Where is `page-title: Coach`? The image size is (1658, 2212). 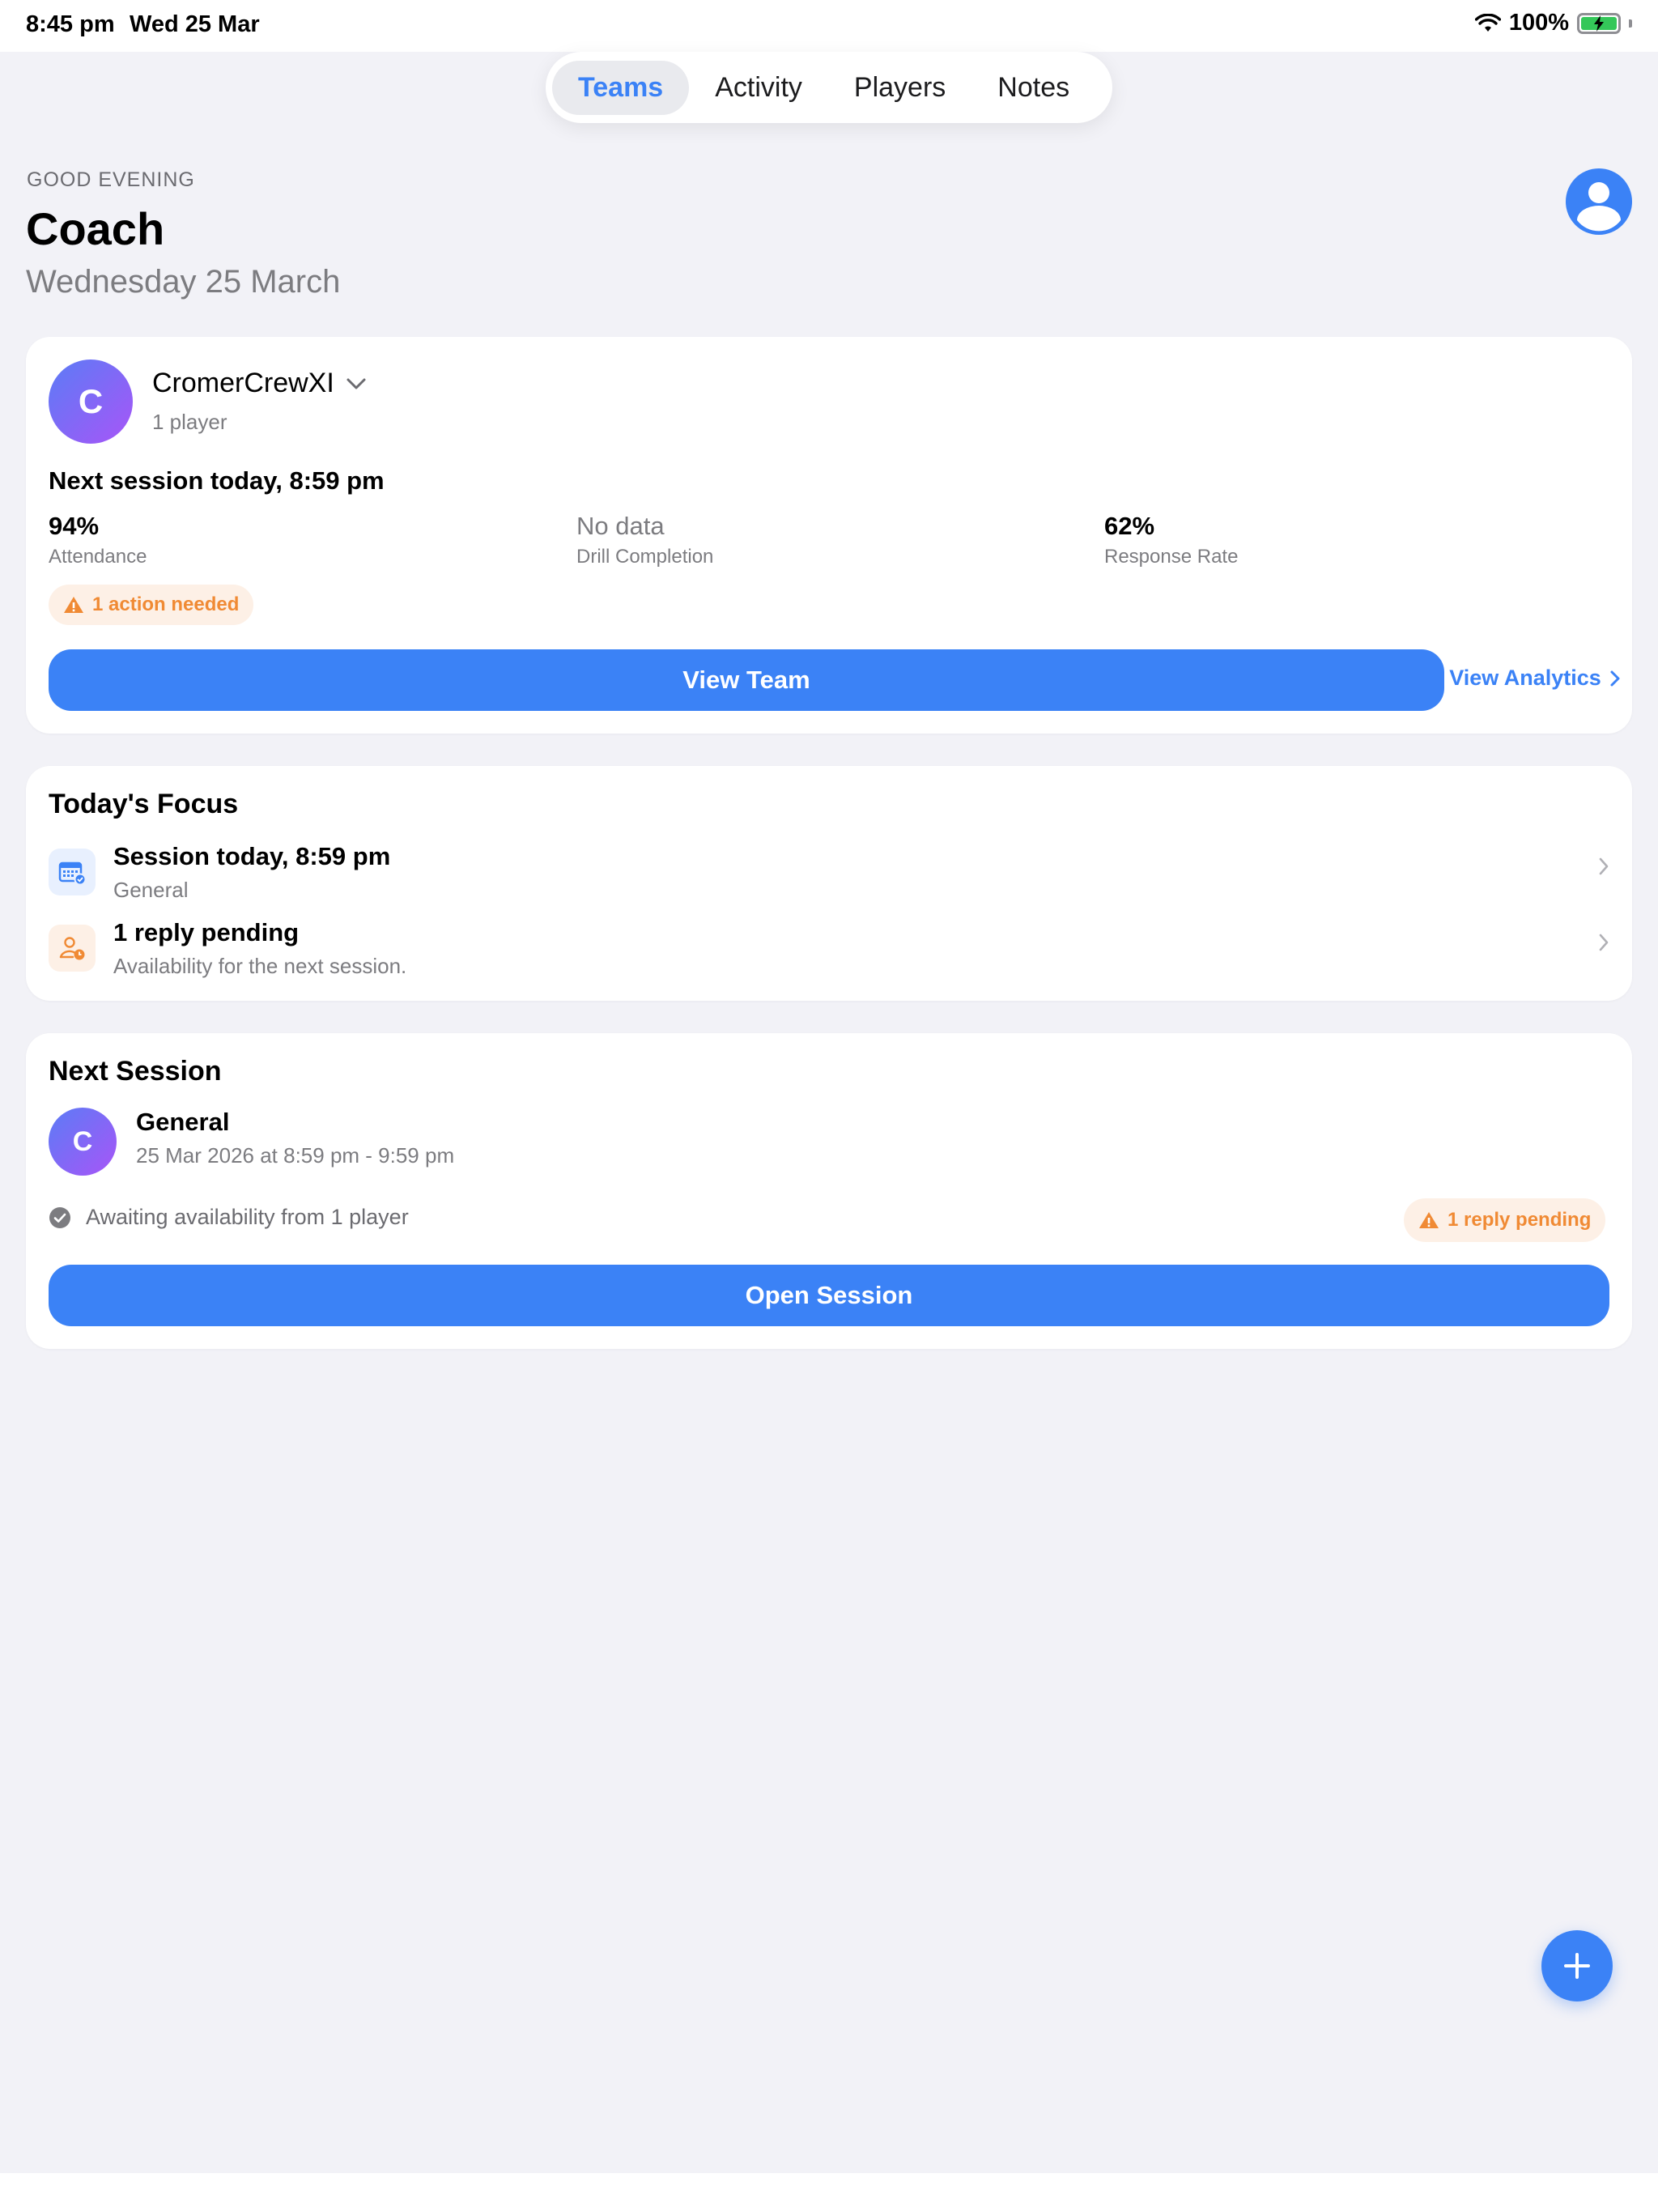 page-title: Coach is located at coordinates (95, 229).